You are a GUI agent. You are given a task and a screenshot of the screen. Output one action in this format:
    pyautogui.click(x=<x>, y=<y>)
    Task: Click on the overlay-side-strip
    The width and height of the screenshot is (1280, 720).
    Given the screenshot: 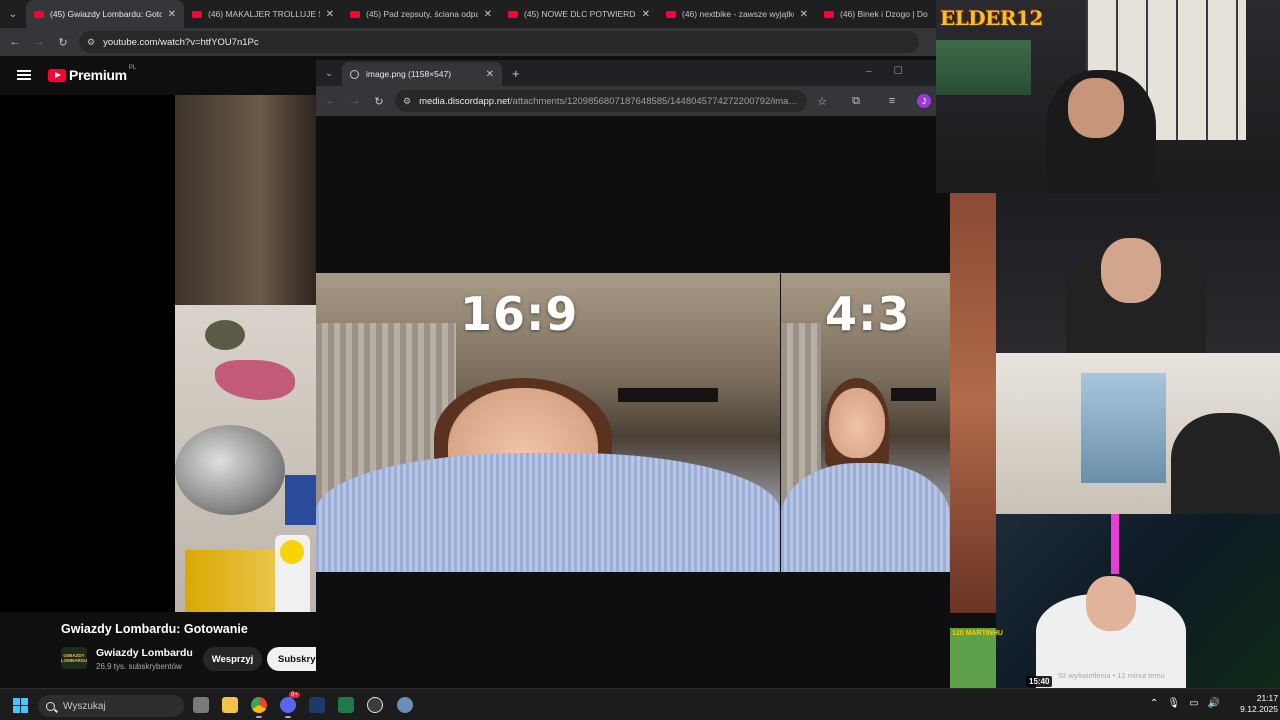 What is the action you would take?
    pyautogui.click(x=973, y=403)
    